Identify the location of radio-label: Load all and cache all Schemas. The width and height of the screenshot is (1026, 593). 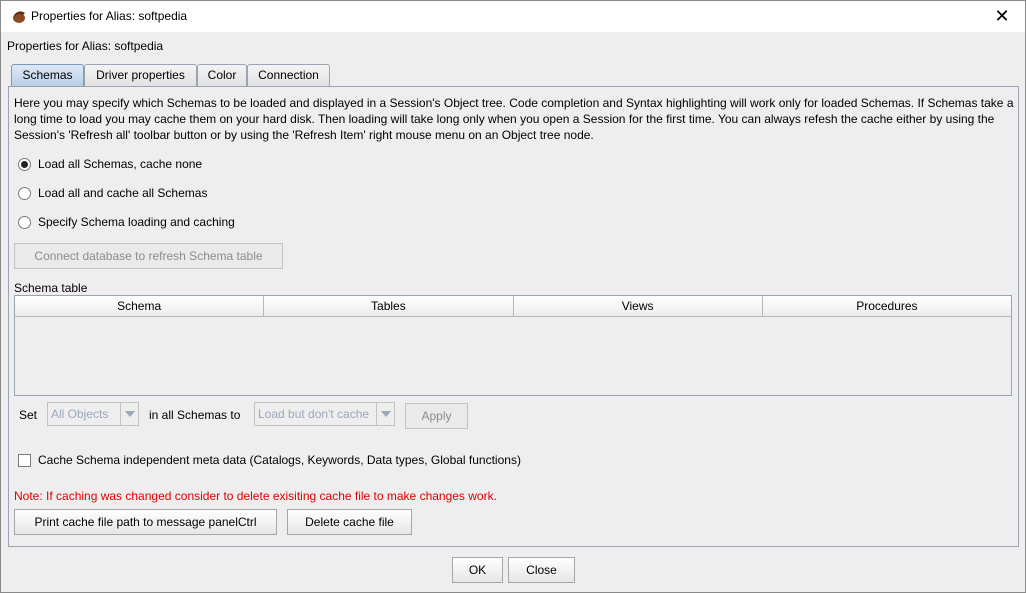
(123, 193).